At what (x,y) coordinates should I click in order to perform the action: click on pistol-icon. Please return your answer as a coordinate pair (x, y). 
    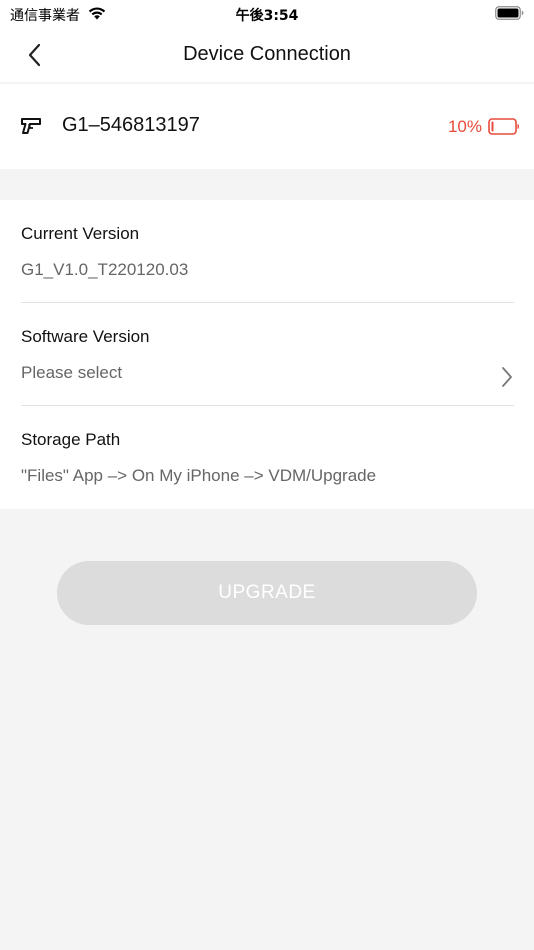
    Looking at the image, I should click on (31, 126).